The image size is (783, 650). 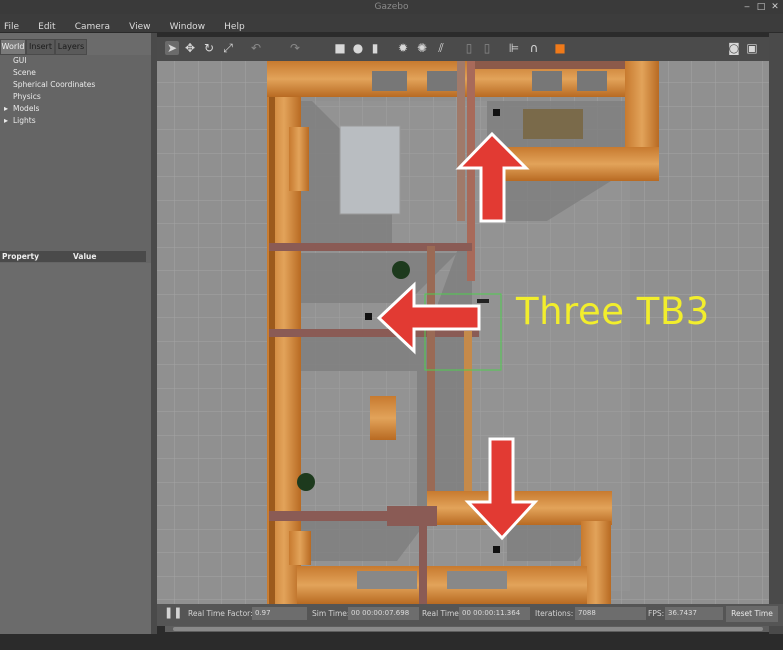 I want to click on annotation-label: Three TB3, so click(x=613, y=311).